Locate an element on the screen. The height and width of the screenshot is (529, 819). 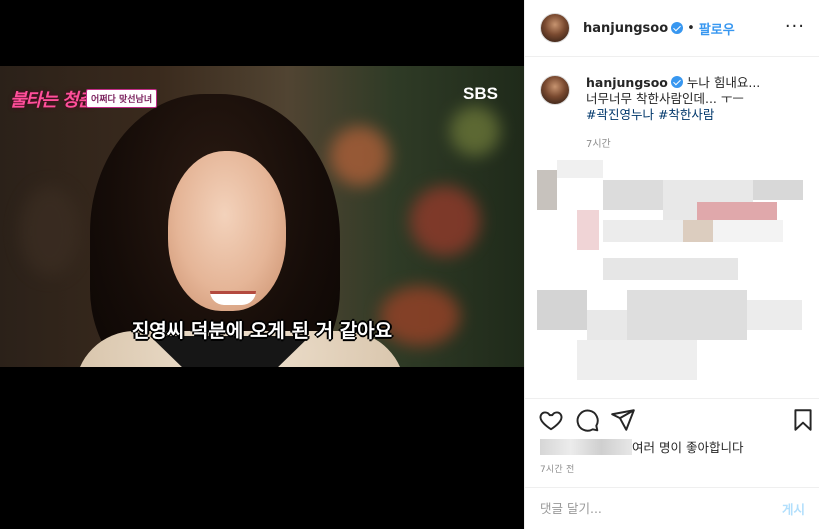
share-icon is located at coordinates (623, 420).